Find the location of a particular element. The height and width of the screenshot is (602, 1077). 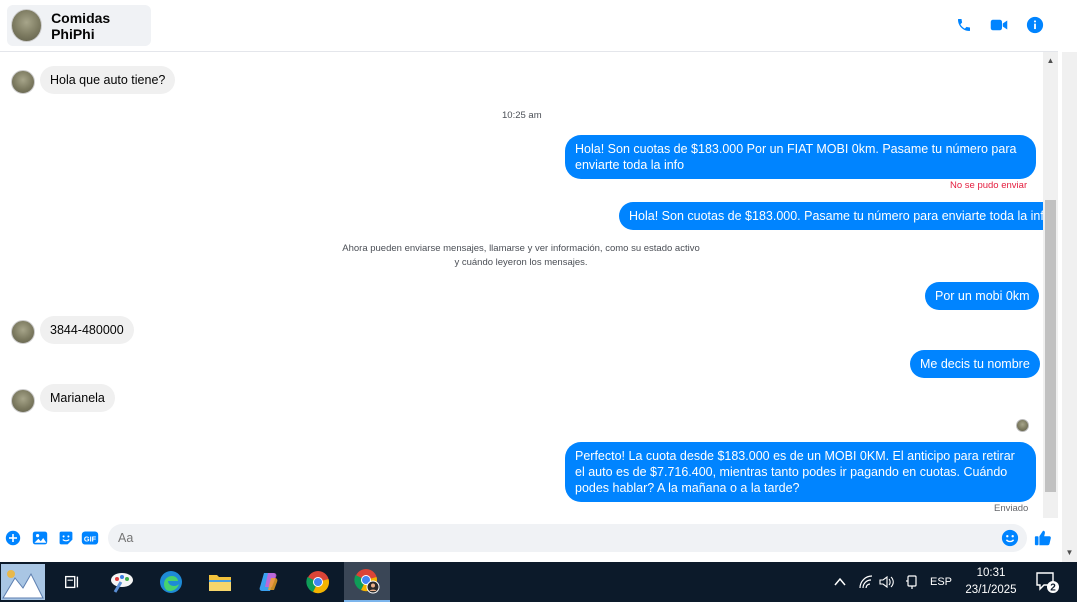

contact-info: Comidas PhiPhi is located at coordinates (79, 25).